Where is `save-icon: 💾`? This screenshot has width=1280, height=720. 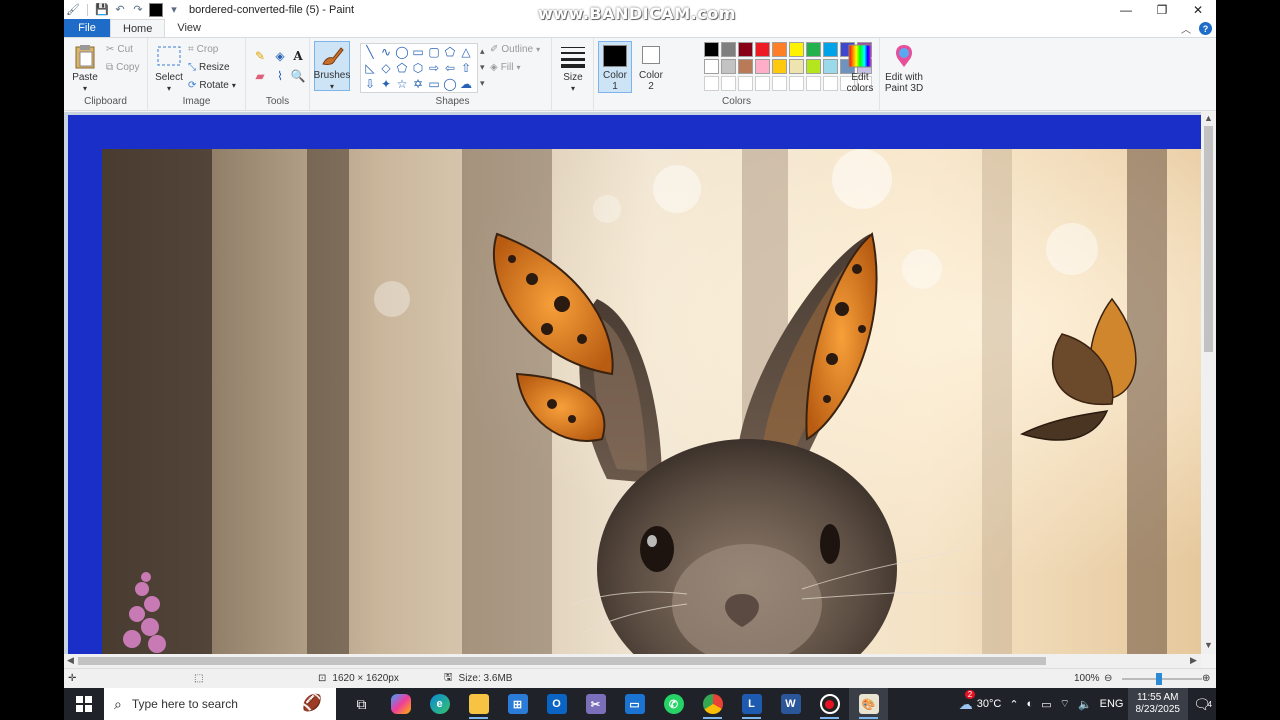
save-icon: 💾 is located at coordinates (102, 10).